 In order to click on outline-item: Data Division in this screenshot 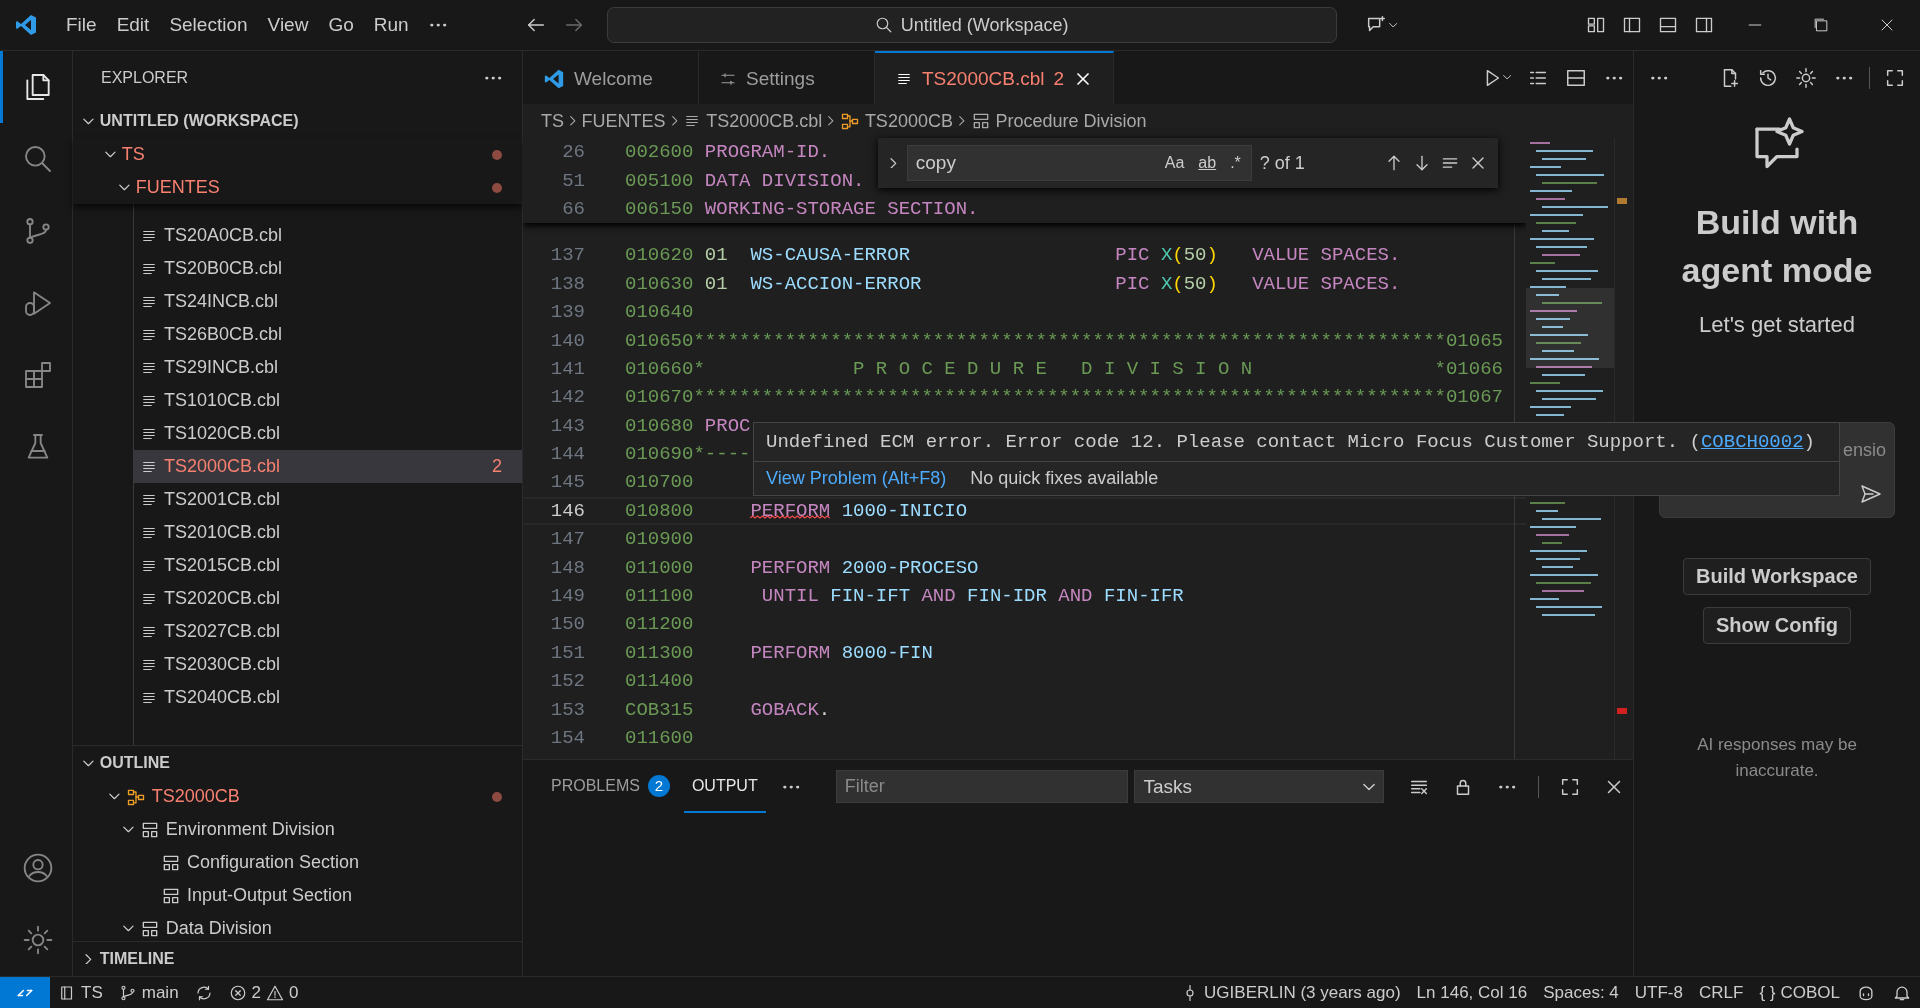, I will do `click(297, 926)`.